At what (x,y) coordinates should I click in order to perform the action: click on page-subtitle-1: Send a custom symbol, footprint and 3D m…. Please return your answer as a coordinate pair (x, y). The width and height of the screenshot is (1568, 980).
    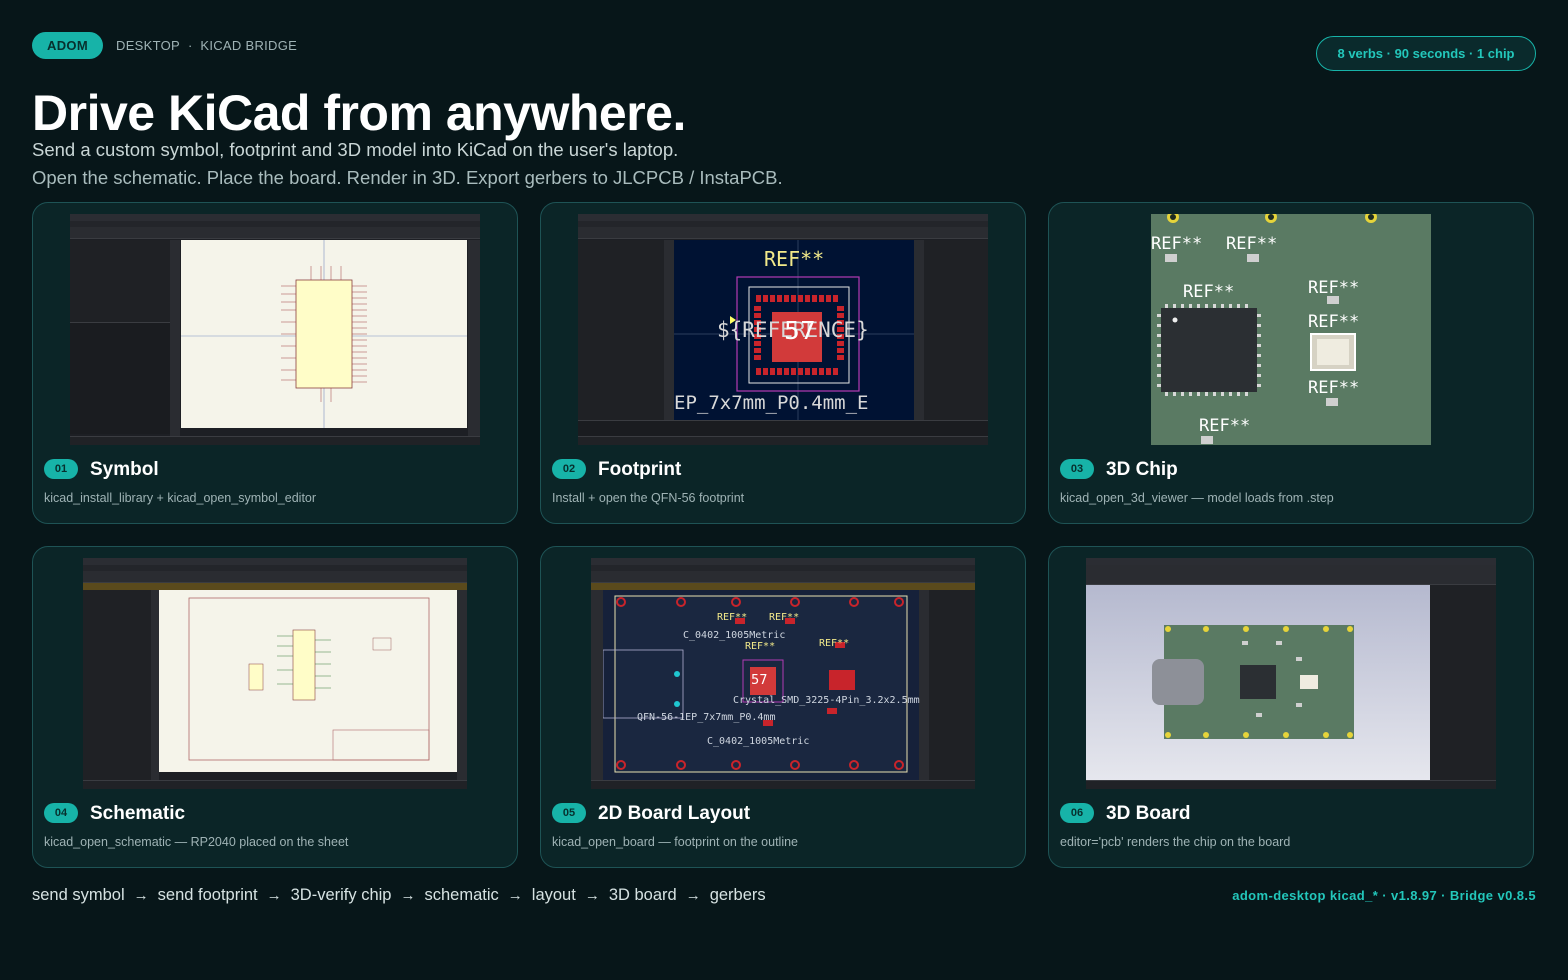
    Looking at the image, I should click on (355, 149).